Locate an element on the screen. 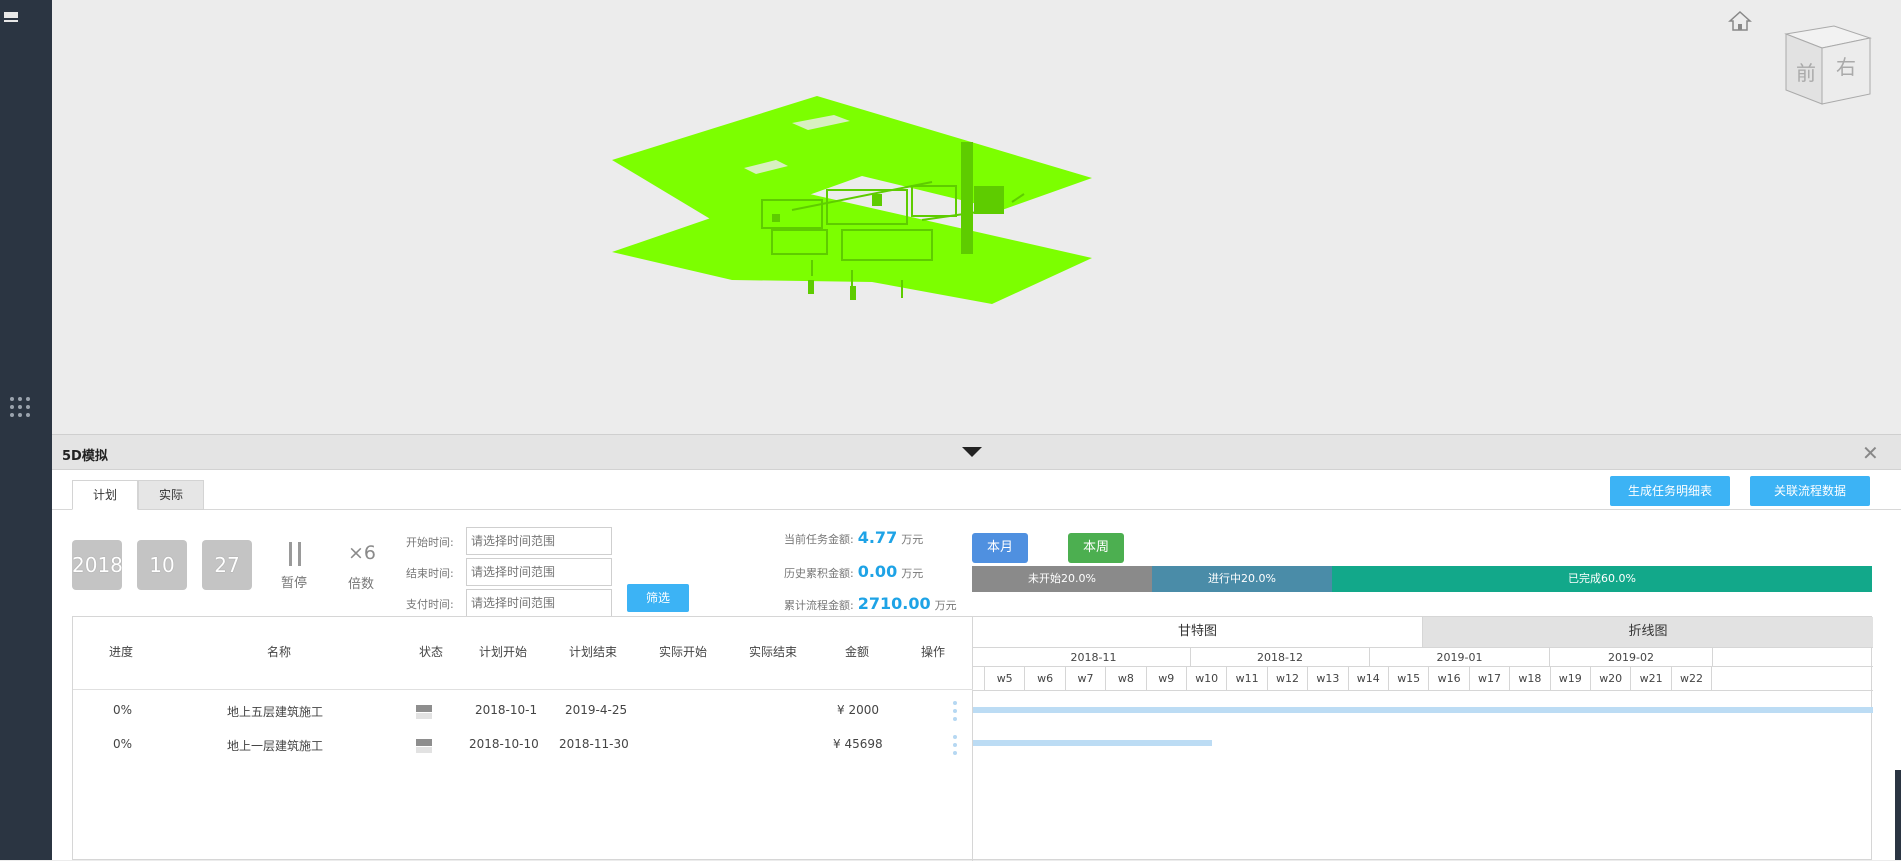  row-name: 地上五层建筑施工 is located at coordinates (275, 712).